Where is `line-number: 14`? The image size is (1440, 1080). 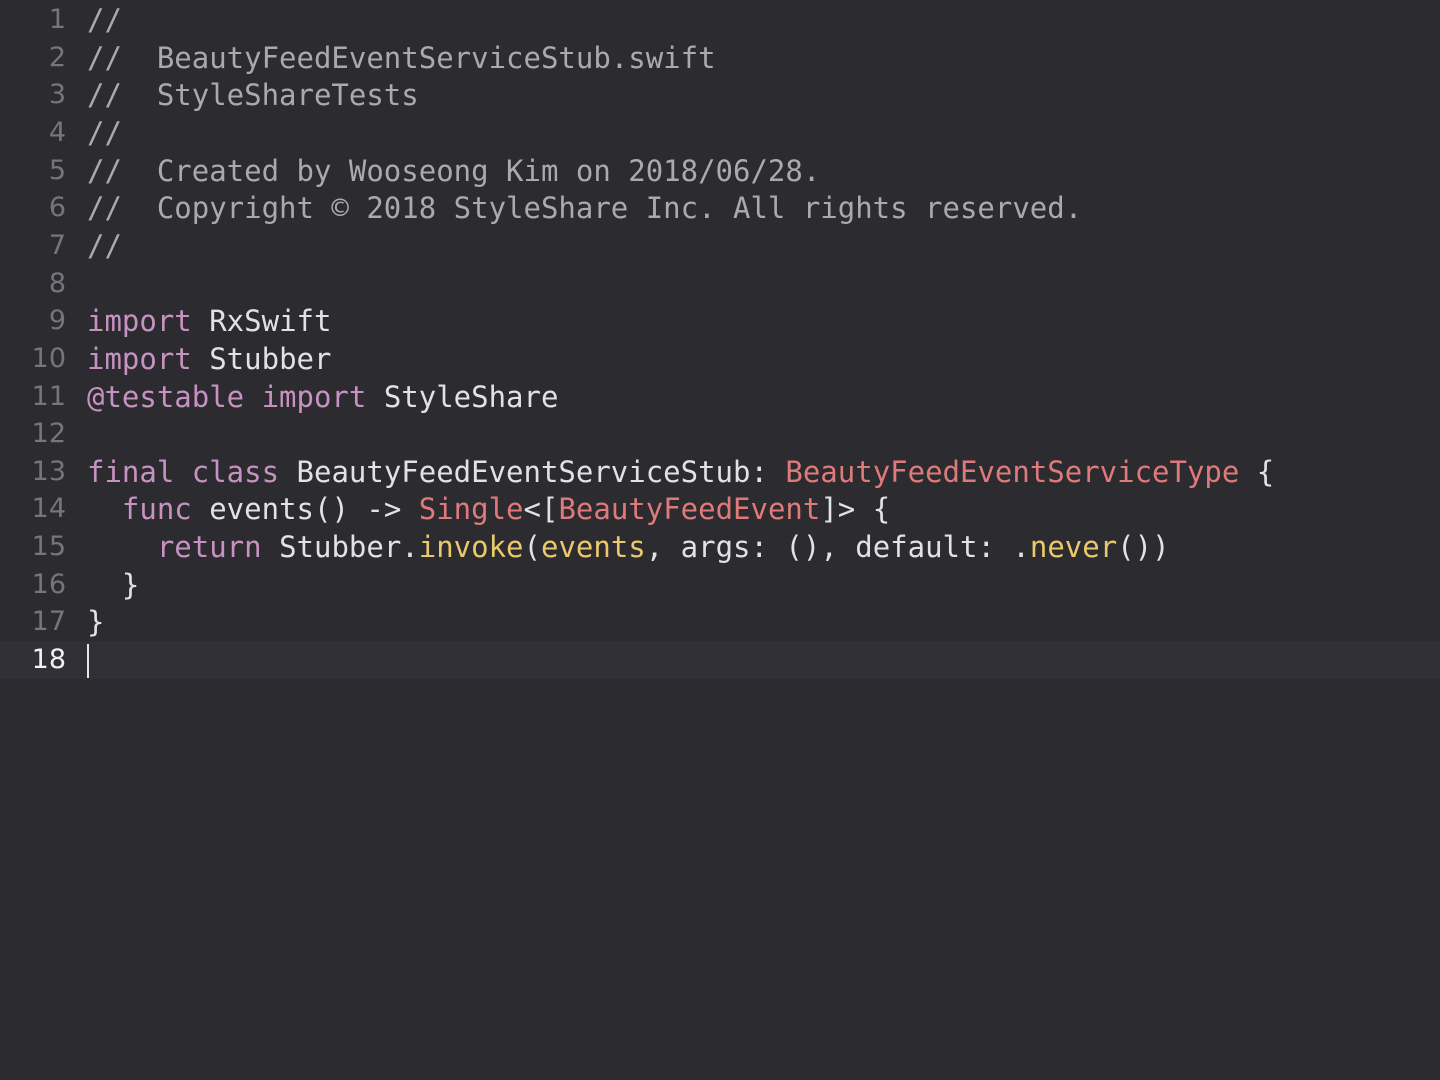 line-number: 14 is located at coordinates (48, 509).